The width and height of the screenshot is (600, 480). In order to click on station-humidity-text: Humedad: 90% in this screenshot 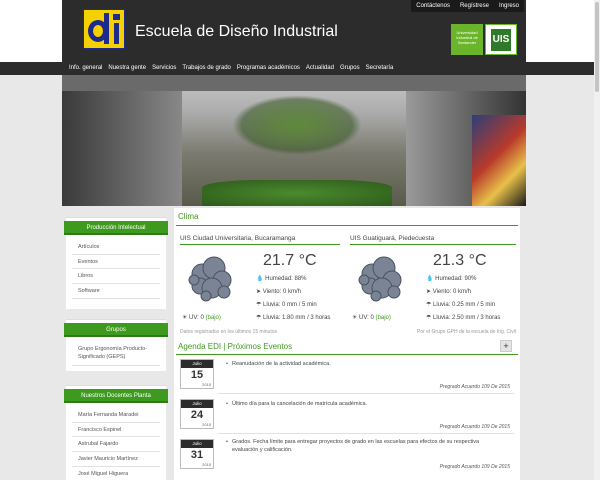, I will do `click(456, 279)`.